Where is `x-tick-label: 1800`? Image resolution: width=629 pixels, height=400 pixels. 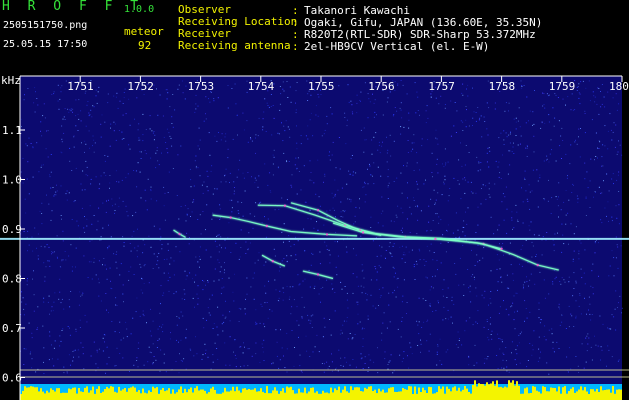
x-tick-label: 1800 is located at coordinates (619, 86).